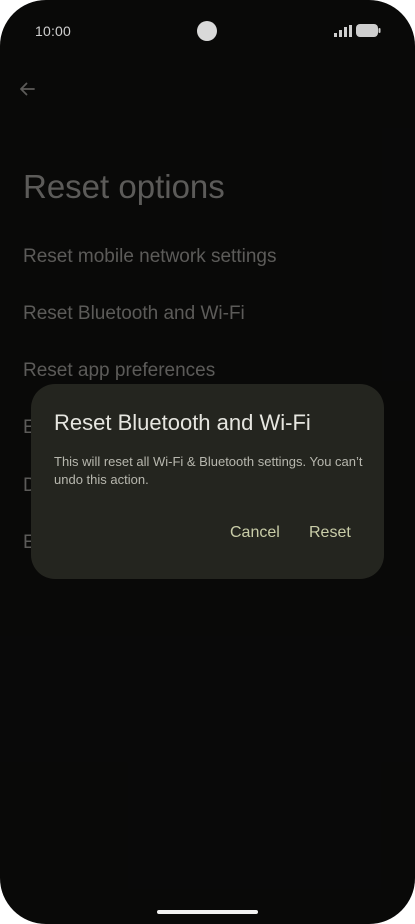 The width and height of the screenshot is (415, 924). What do you see at coordinates (207, 912) in the screenshot?
I see `home-indicator` at bounding box center [207, 912].